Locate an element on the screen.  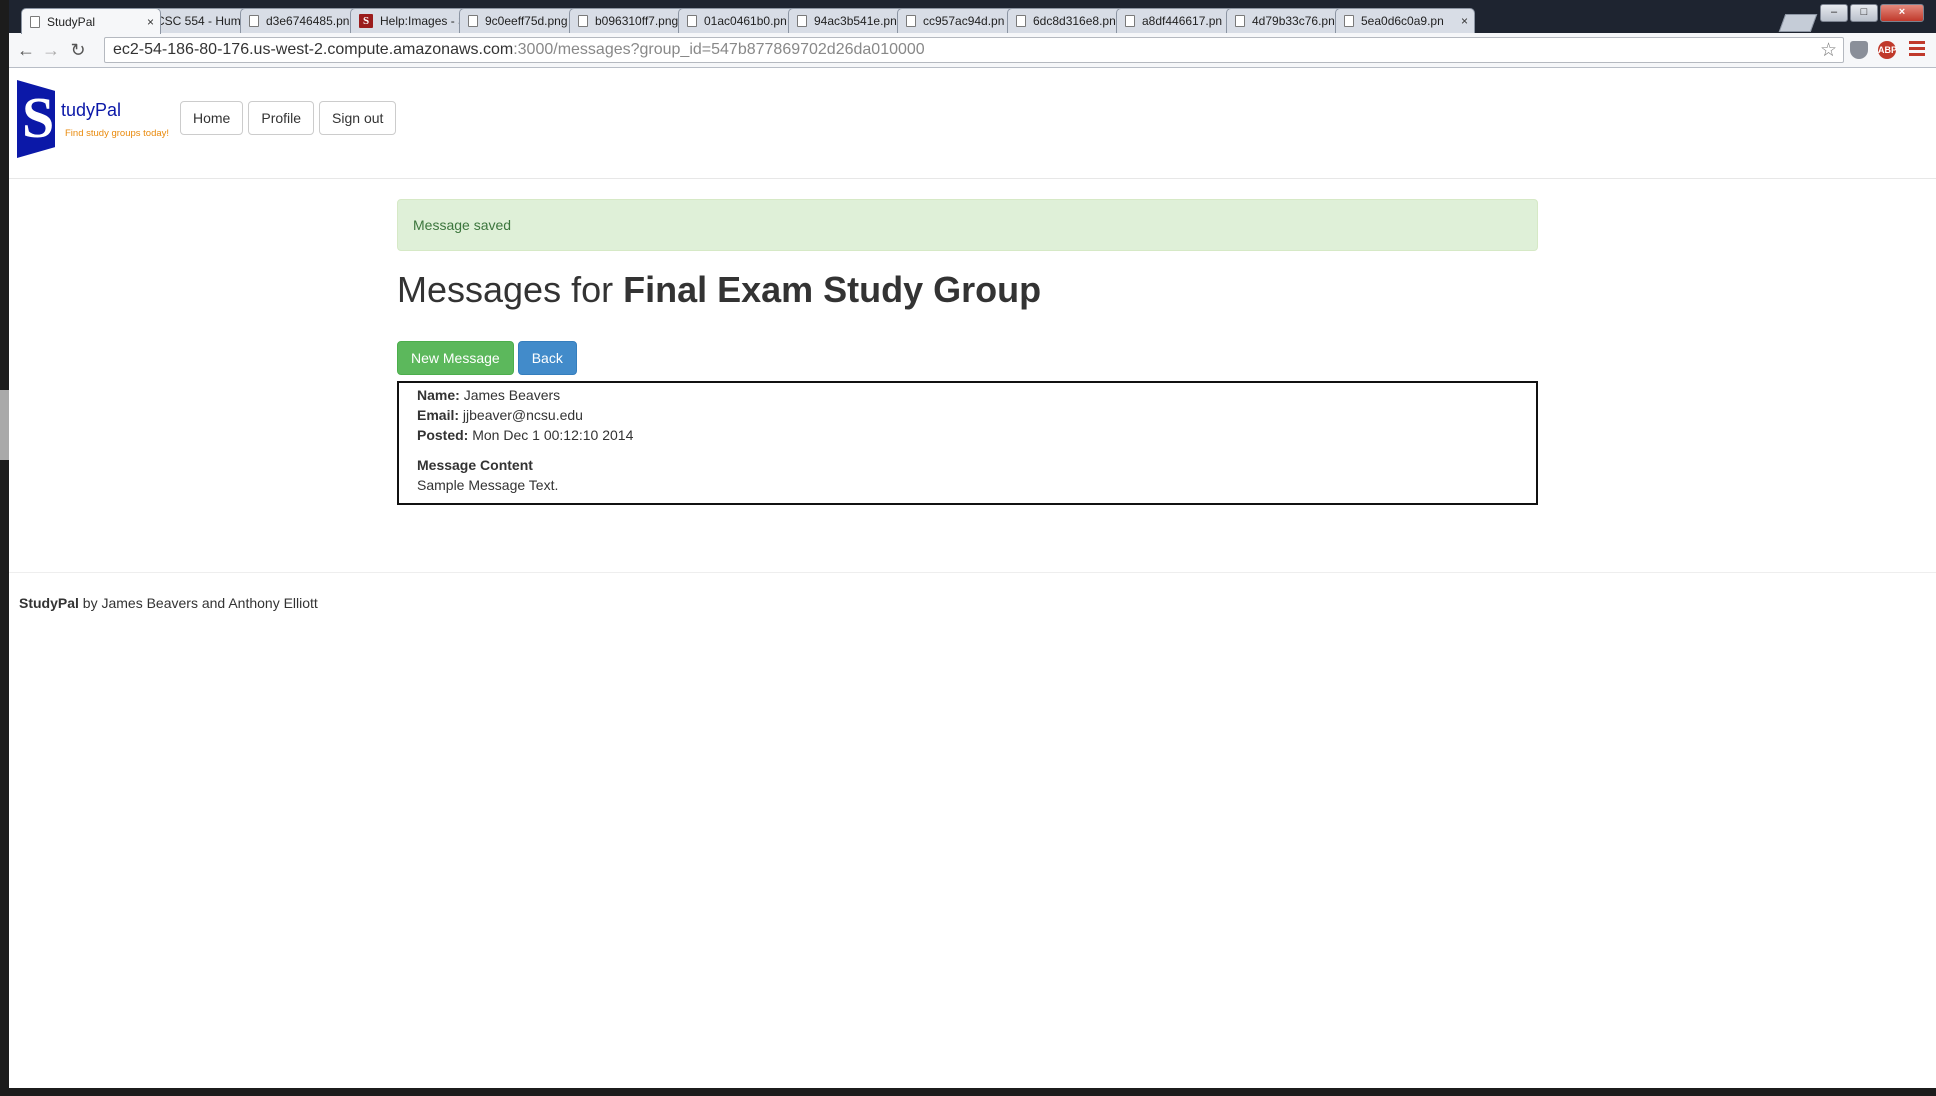
tab-title: cc957ac94d.pn is located at coordinates (964, 21).